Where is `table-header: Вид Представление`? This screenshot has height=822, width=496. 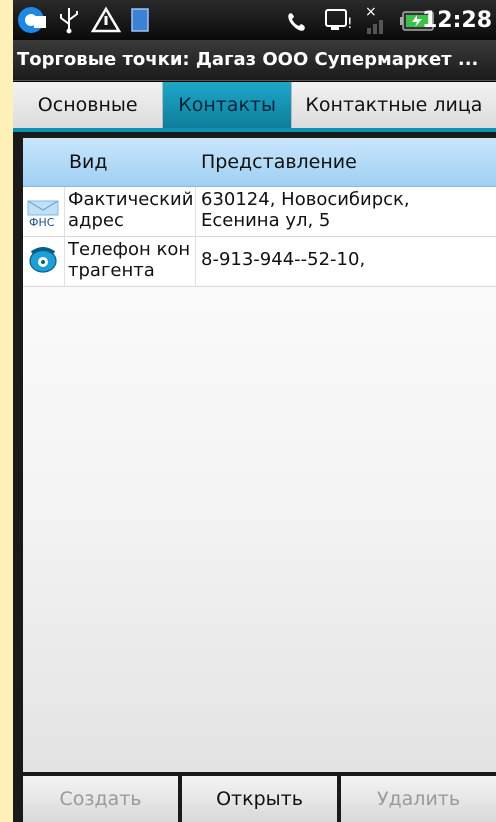
table-header: Вид Представление is located at coordinates (259, 162).